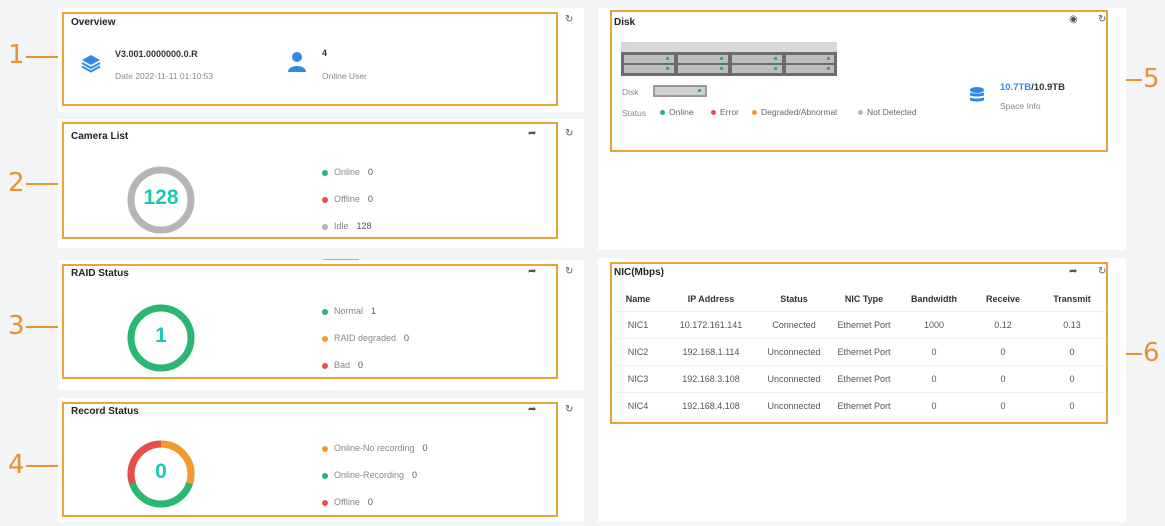 The height and width of the screenshot is (526, 1165). I want to click on callout-1: 1, so click(16, 55).